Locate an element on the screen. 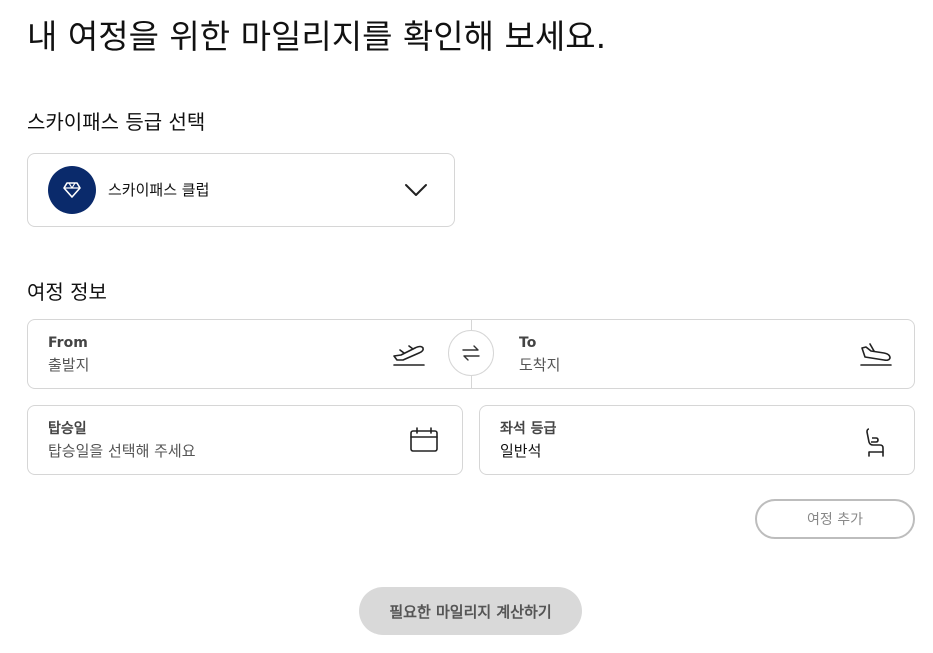  swap-button is located at coordinates (471, 353).